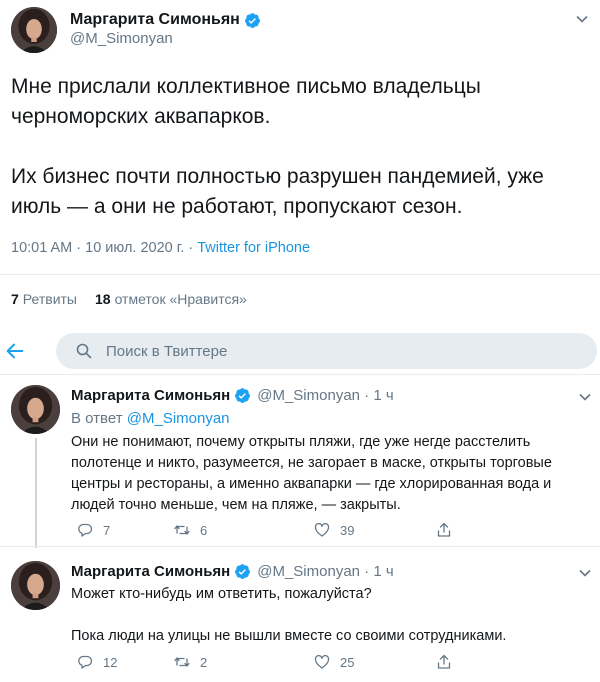 The height and width of the screenshot is (682, 600). What do you see at coordinates (300, 274) in the screenshot?
I see `divider` at bounding box center [300, 274].